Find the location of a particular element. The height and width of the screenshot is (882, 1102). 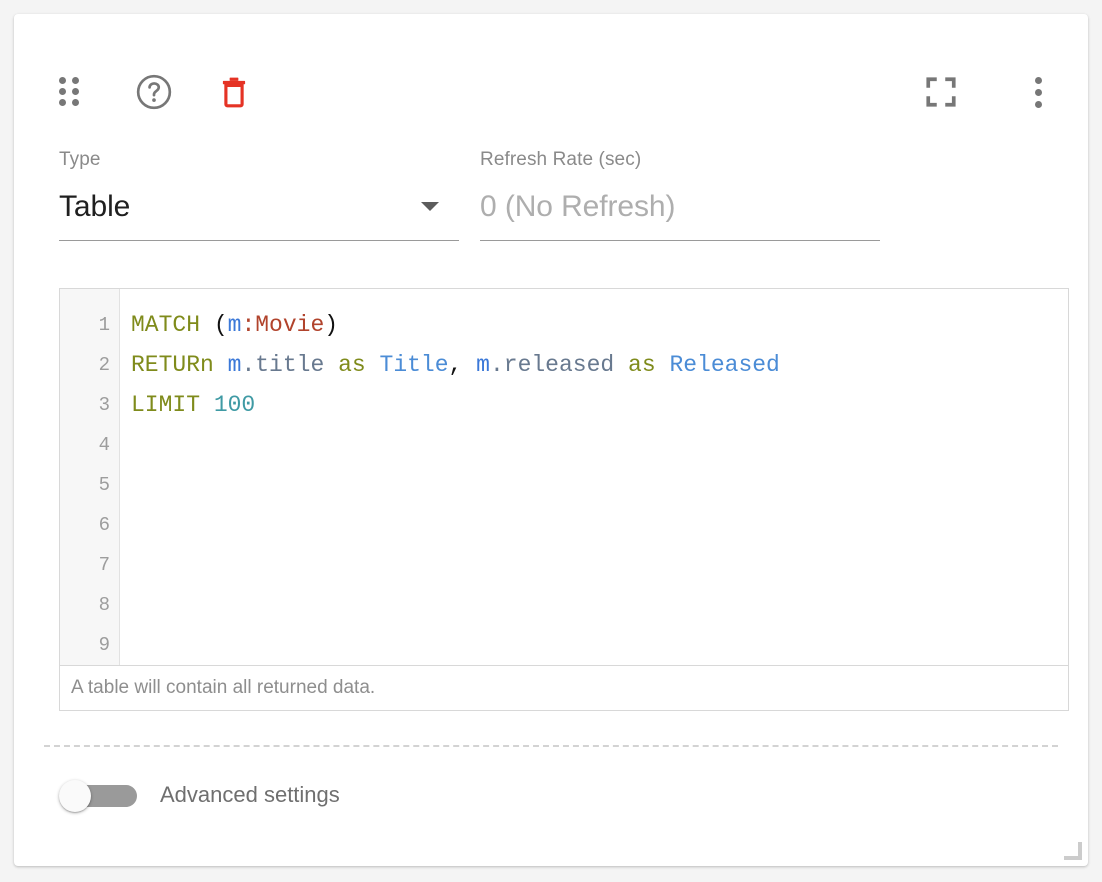

code-token: , is located at coordinates (455, 365).